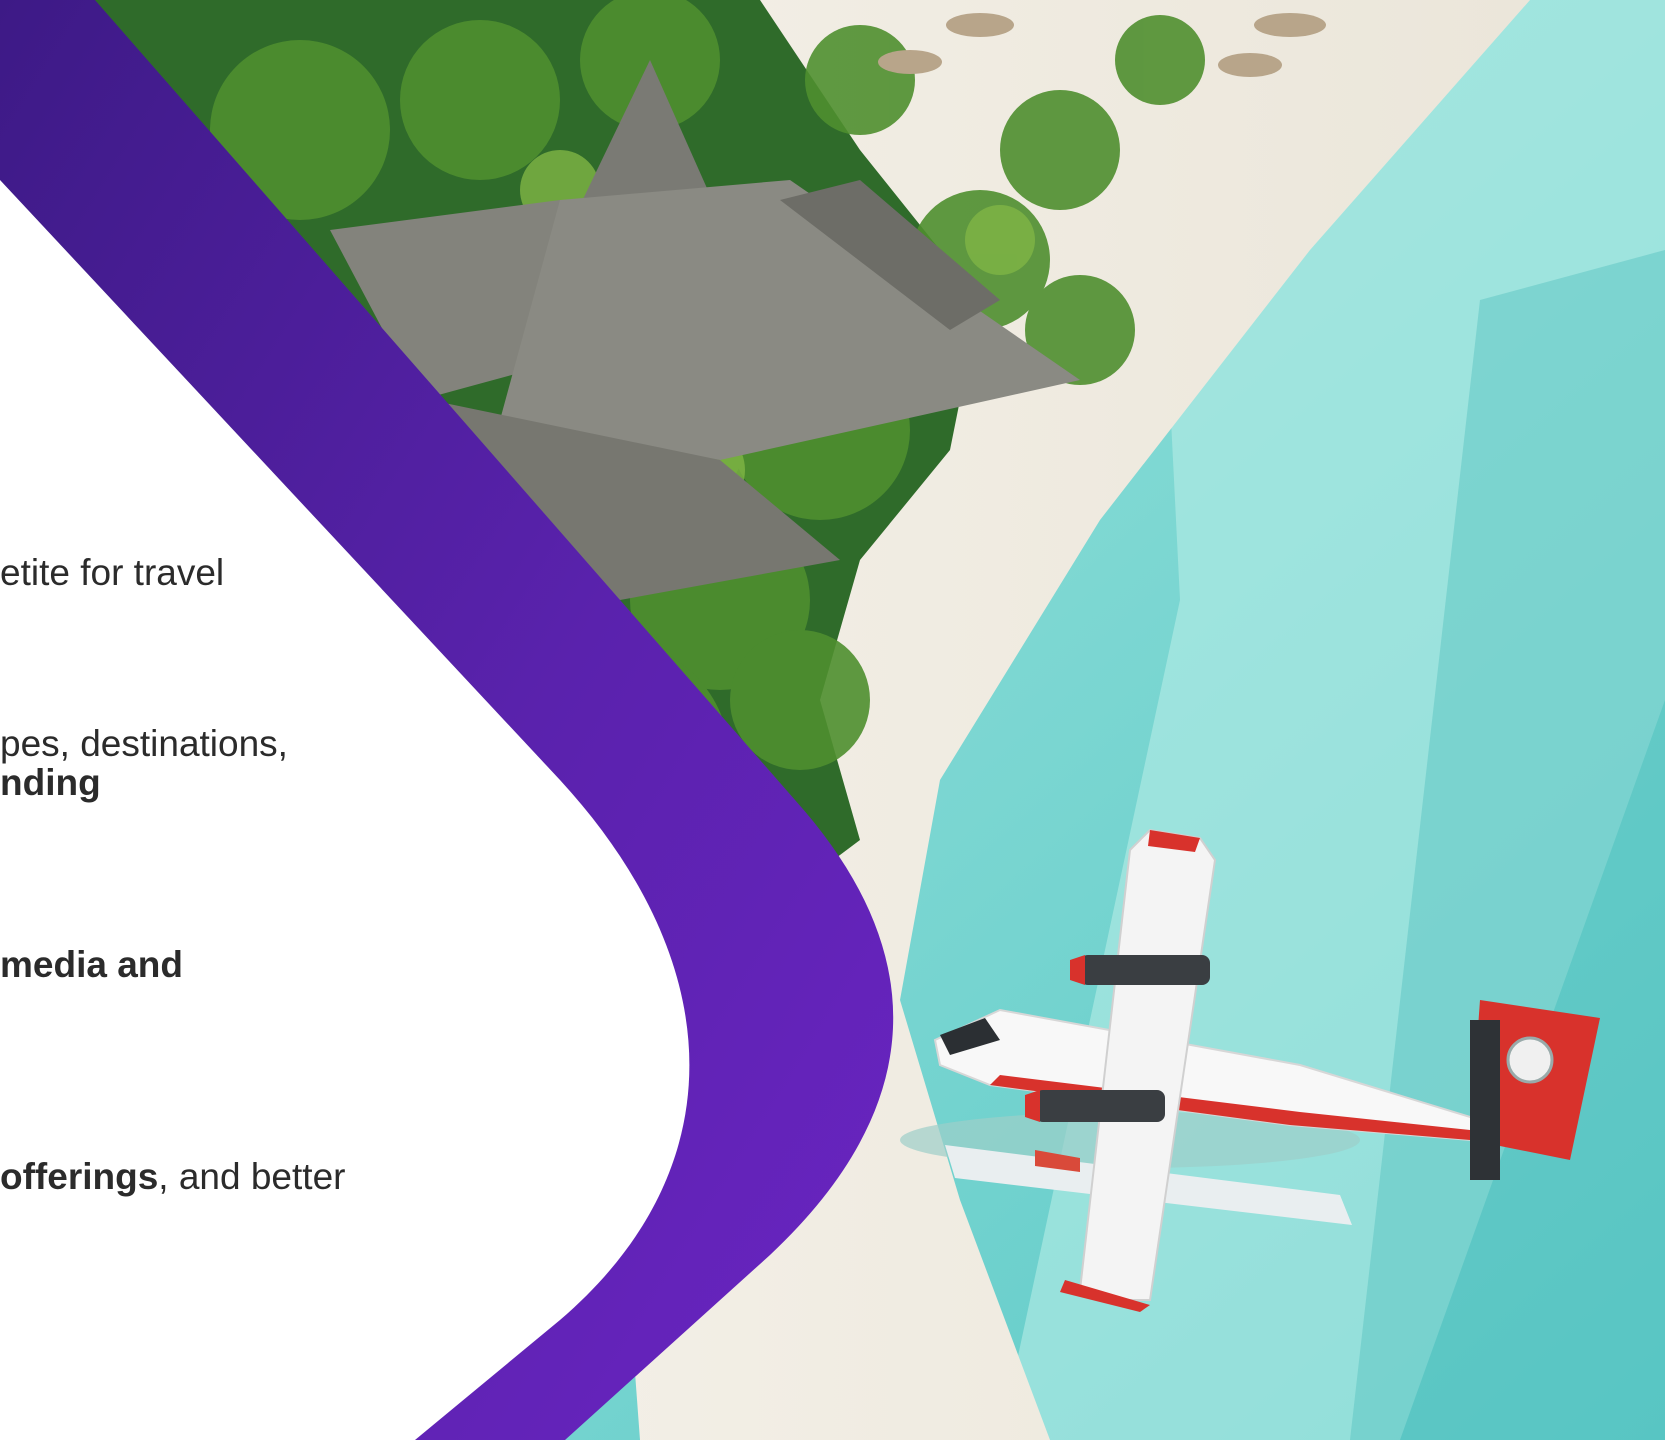  Describe the element at coordinates (252, 1176) in the screenshot. I see `text-fragment-6: , and better` at that location.